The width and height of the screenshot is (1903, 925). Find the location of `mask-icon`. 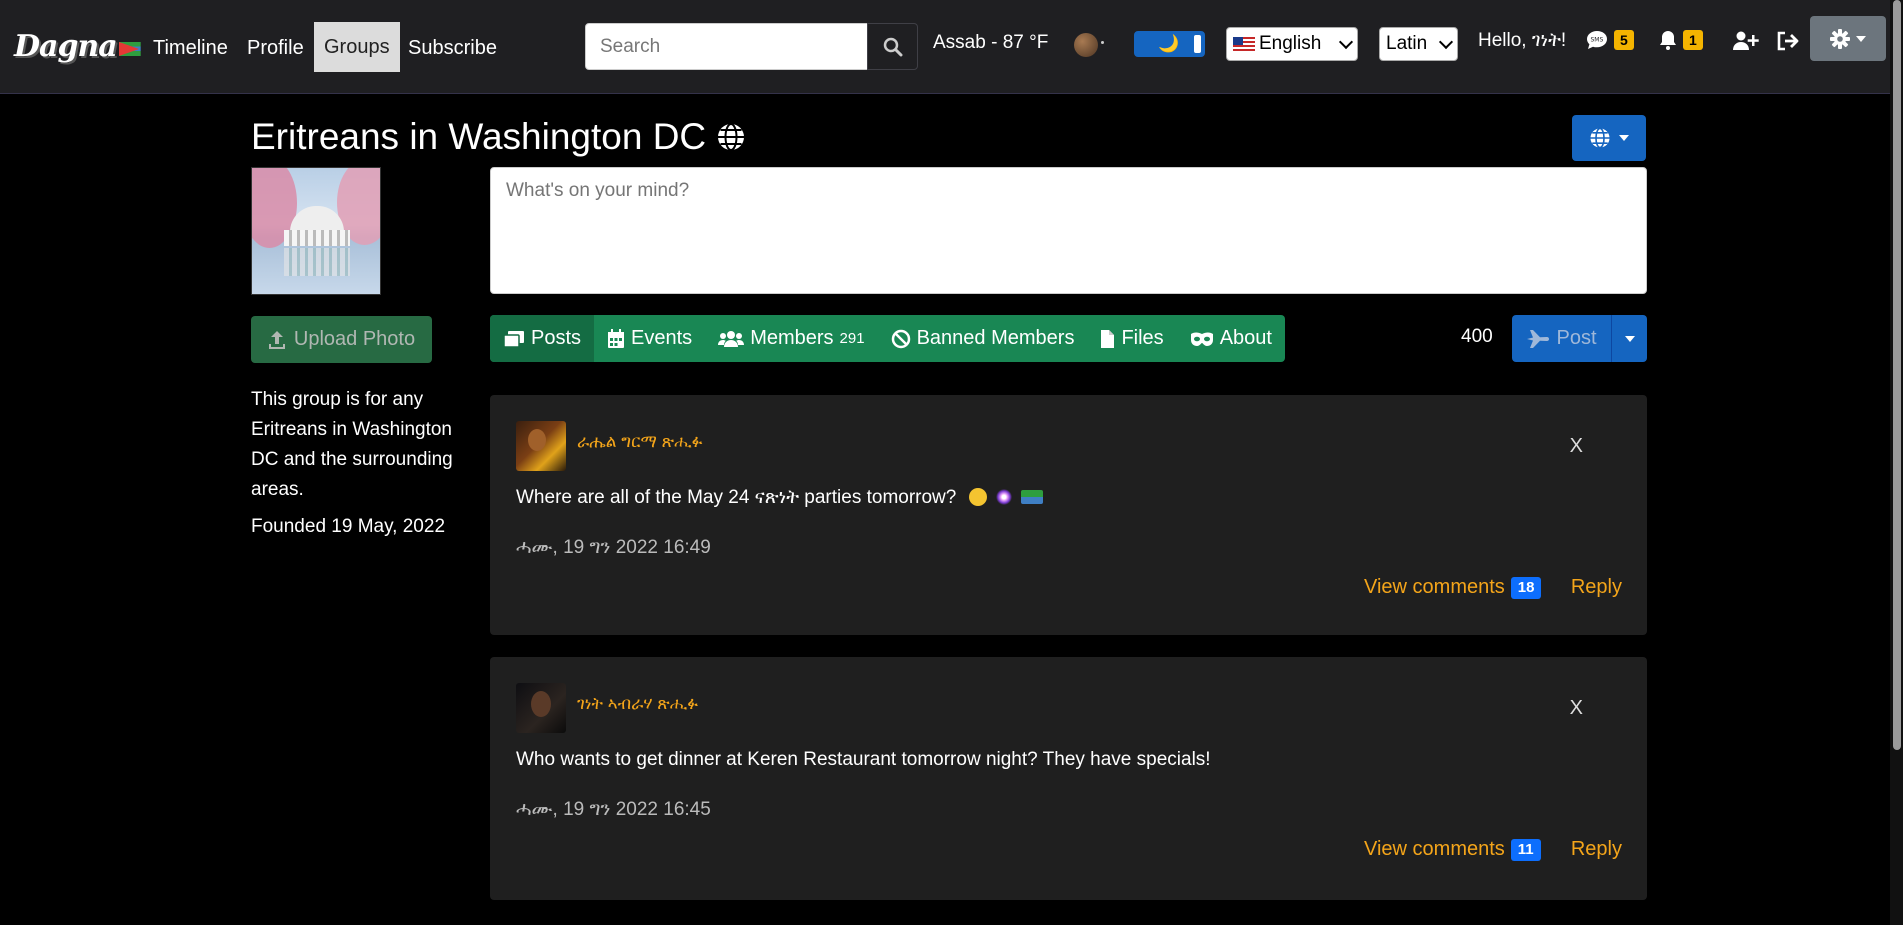

mask-icon is located at coordinates (1201, 339).